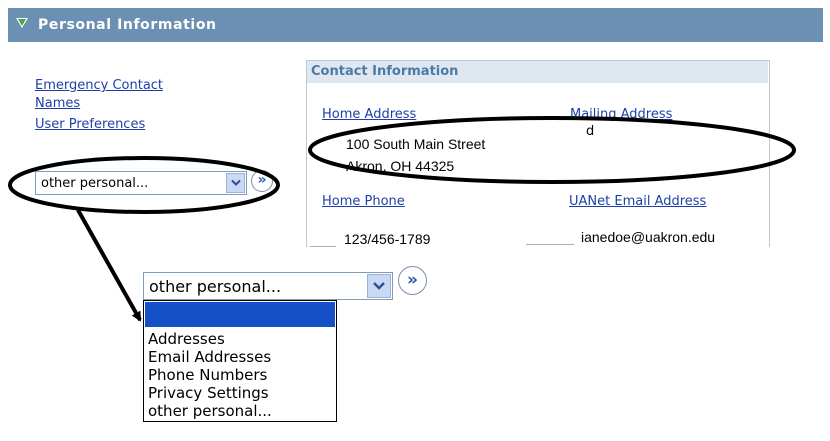 The height and width of the screenshot is (441, 830). I want to click on annotation-ellipse-select, so click(144, 185).